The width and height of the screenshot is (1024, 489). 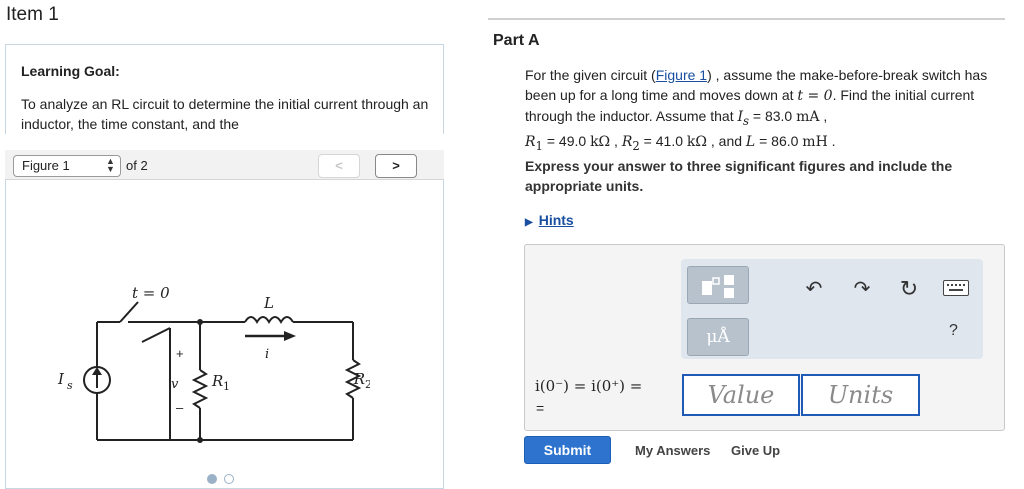 I want to click on prev-figure-button: <, so click(x=339, y=166).